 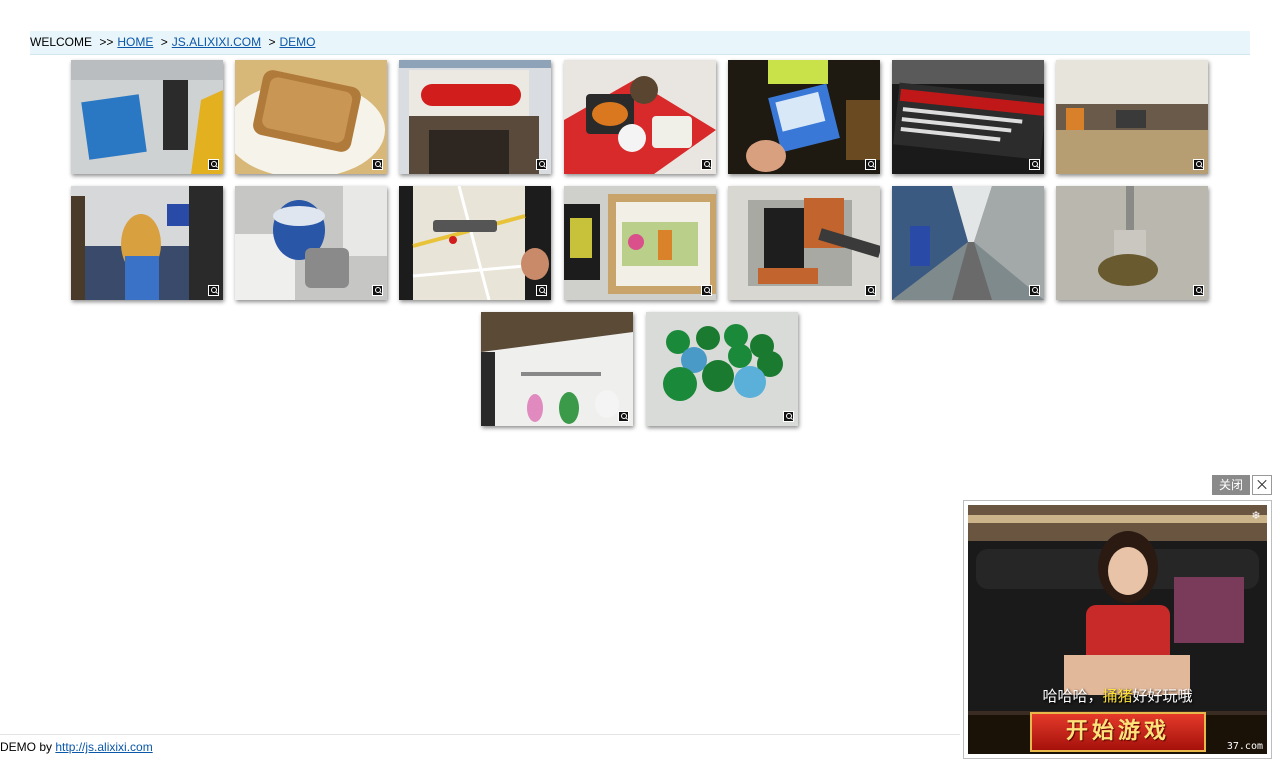 I want to click on ad-banner: ❄ 哈哈哈，捅猪好好玩哦 开始游戏 37.com, so click(x=1117, y=629).